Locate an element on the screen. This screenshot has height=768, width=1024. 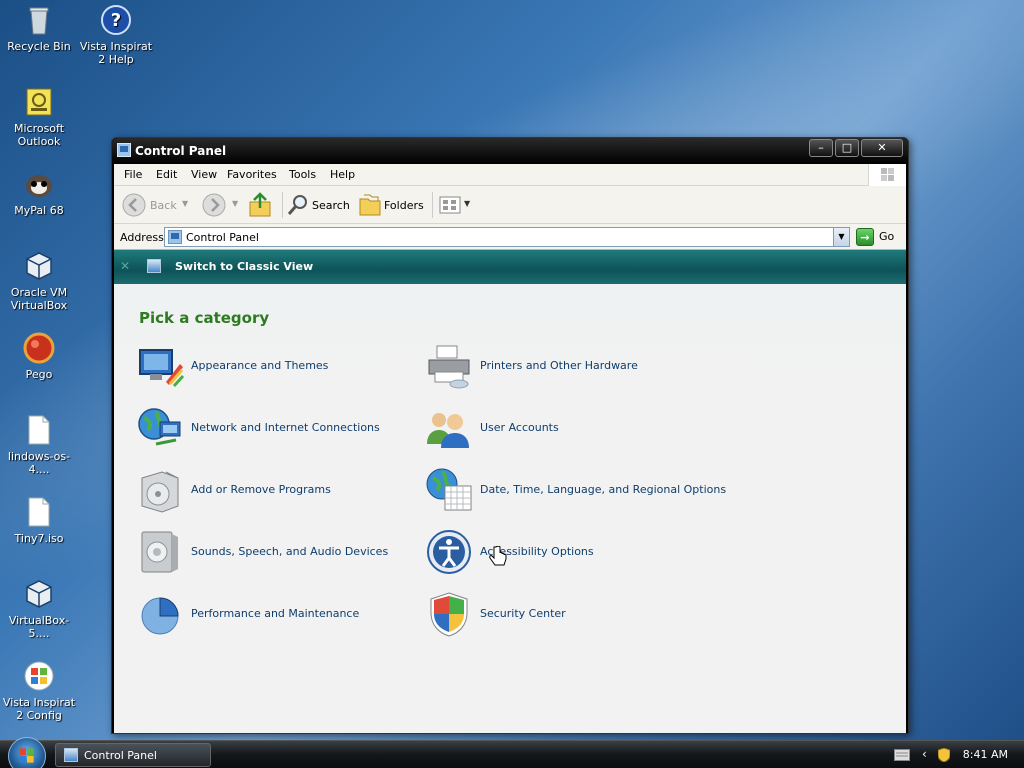
category-label: Sounds, Speech, and Audio Devices is located at coordinates (290, 551).